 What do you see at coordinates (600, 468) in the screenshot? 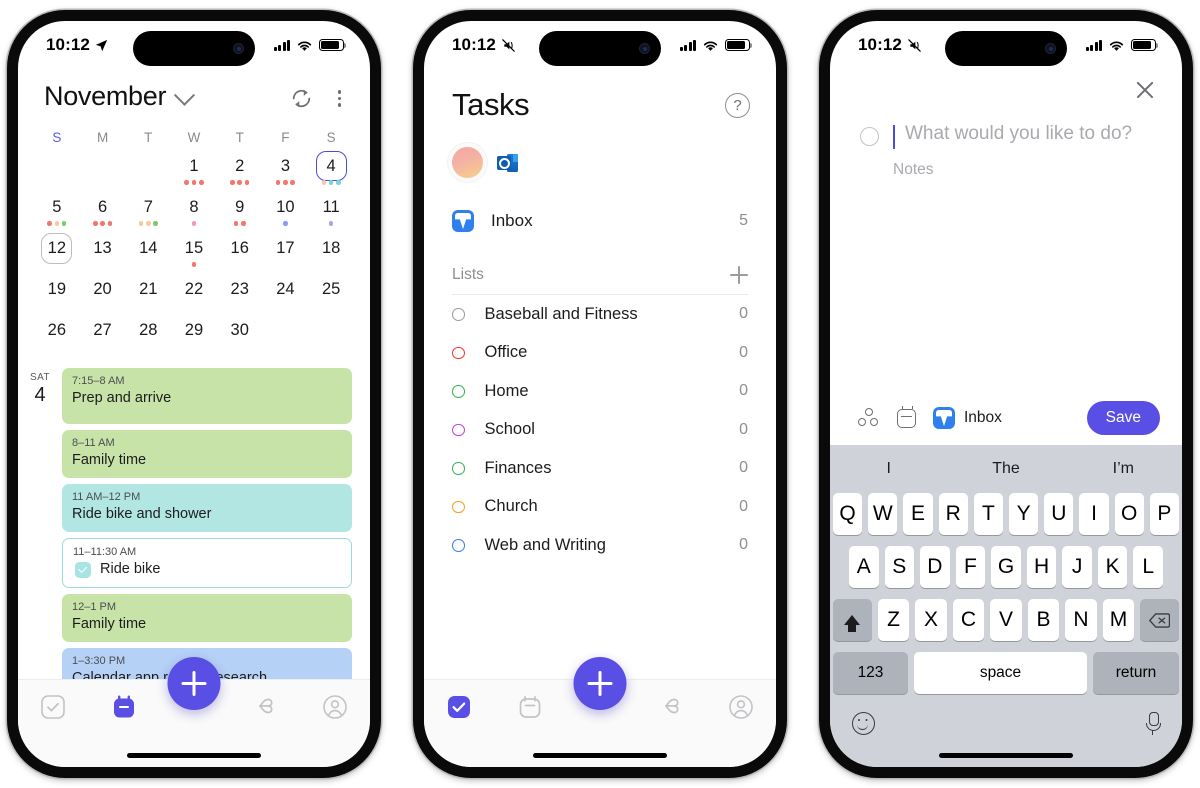
I see `list-item: Finances 0` at bounding box center [600, 468].